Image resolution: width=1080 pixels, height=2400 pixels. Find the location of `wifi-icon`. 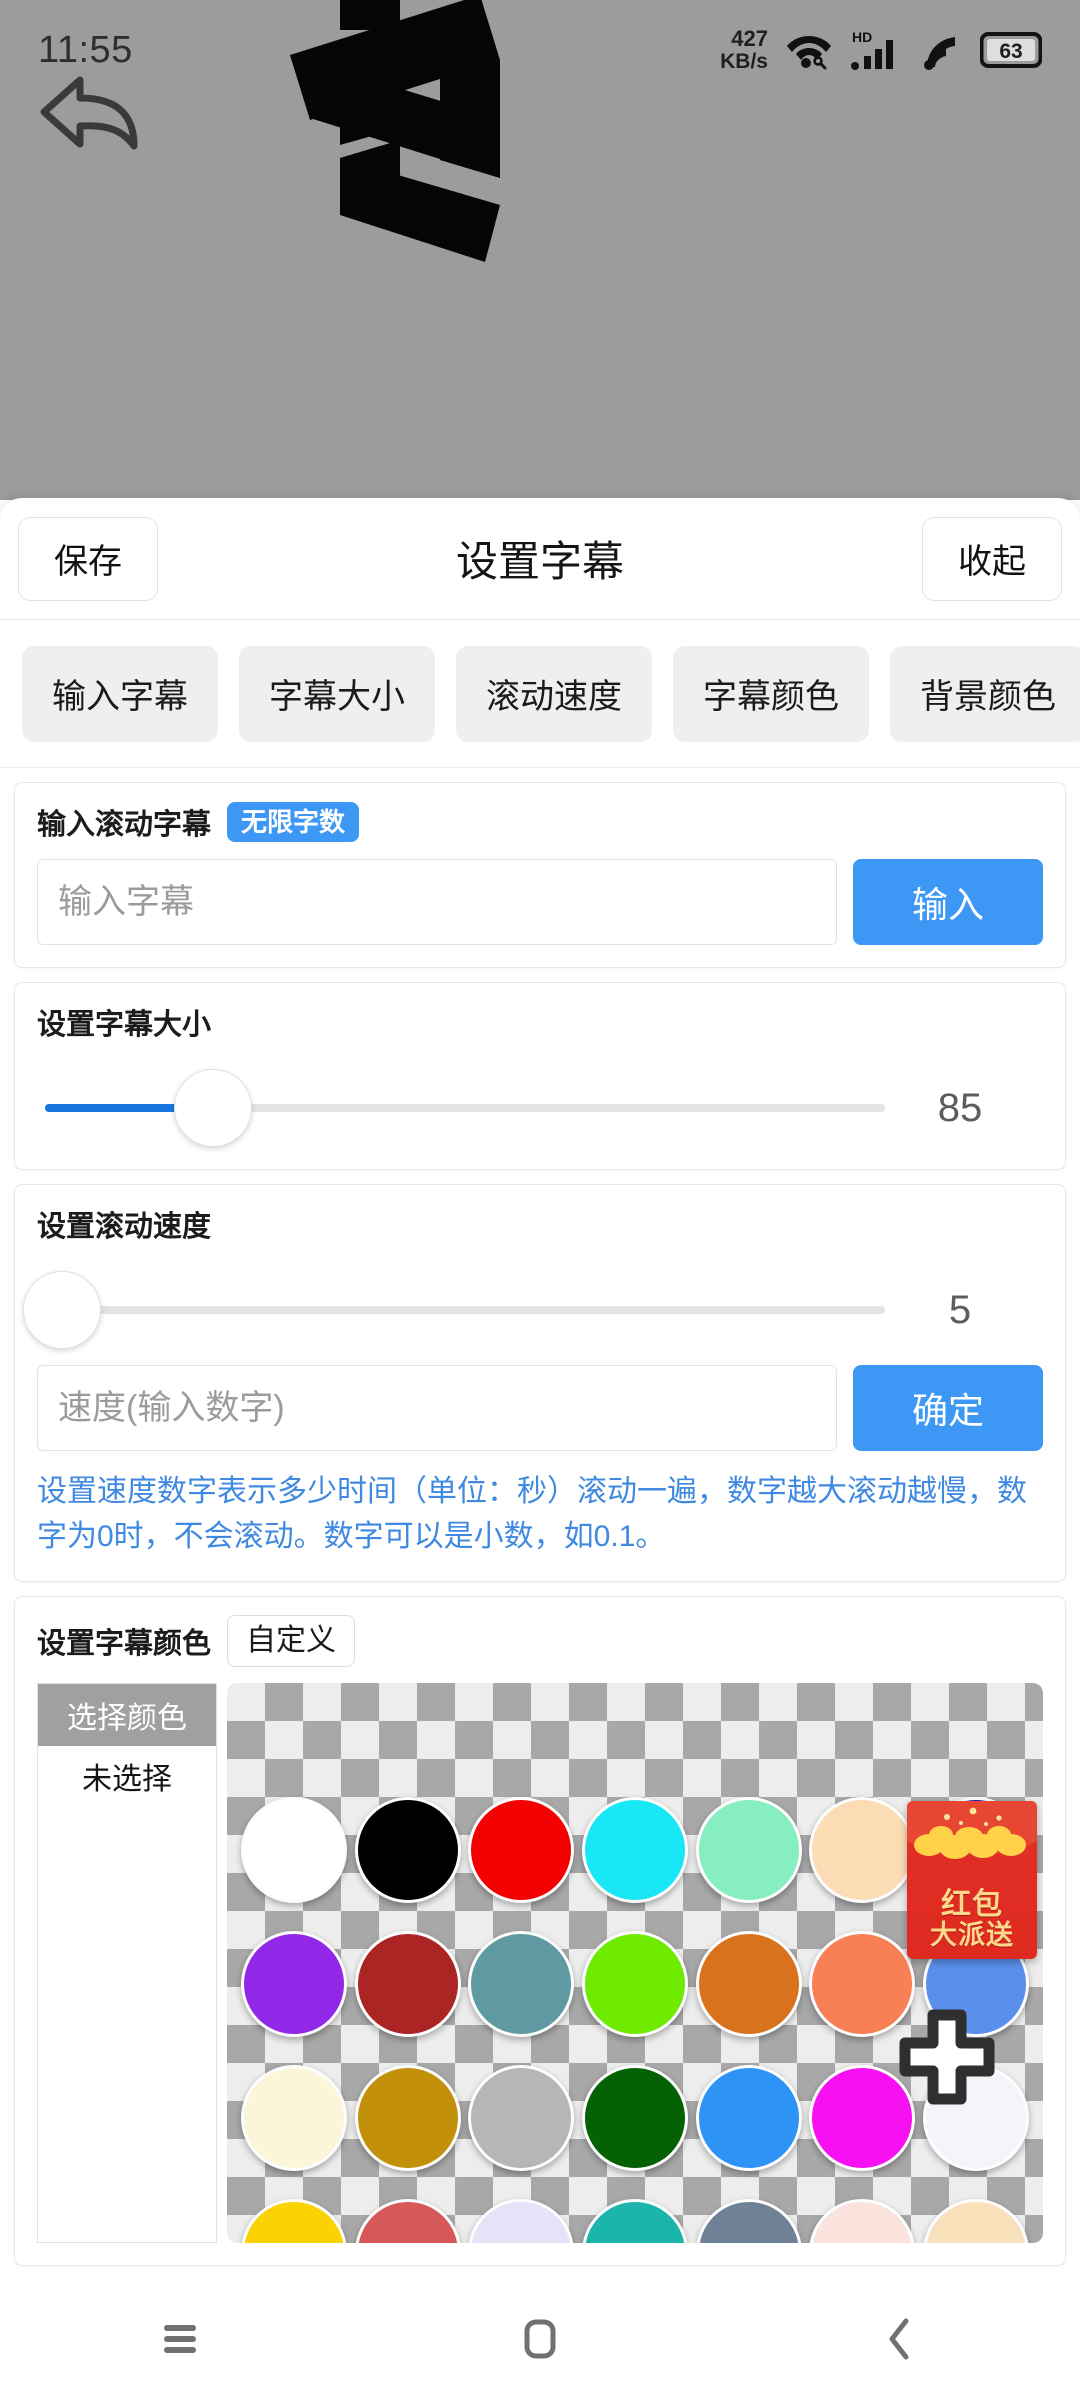

wifi-icon is located at coordinates (809, 53).